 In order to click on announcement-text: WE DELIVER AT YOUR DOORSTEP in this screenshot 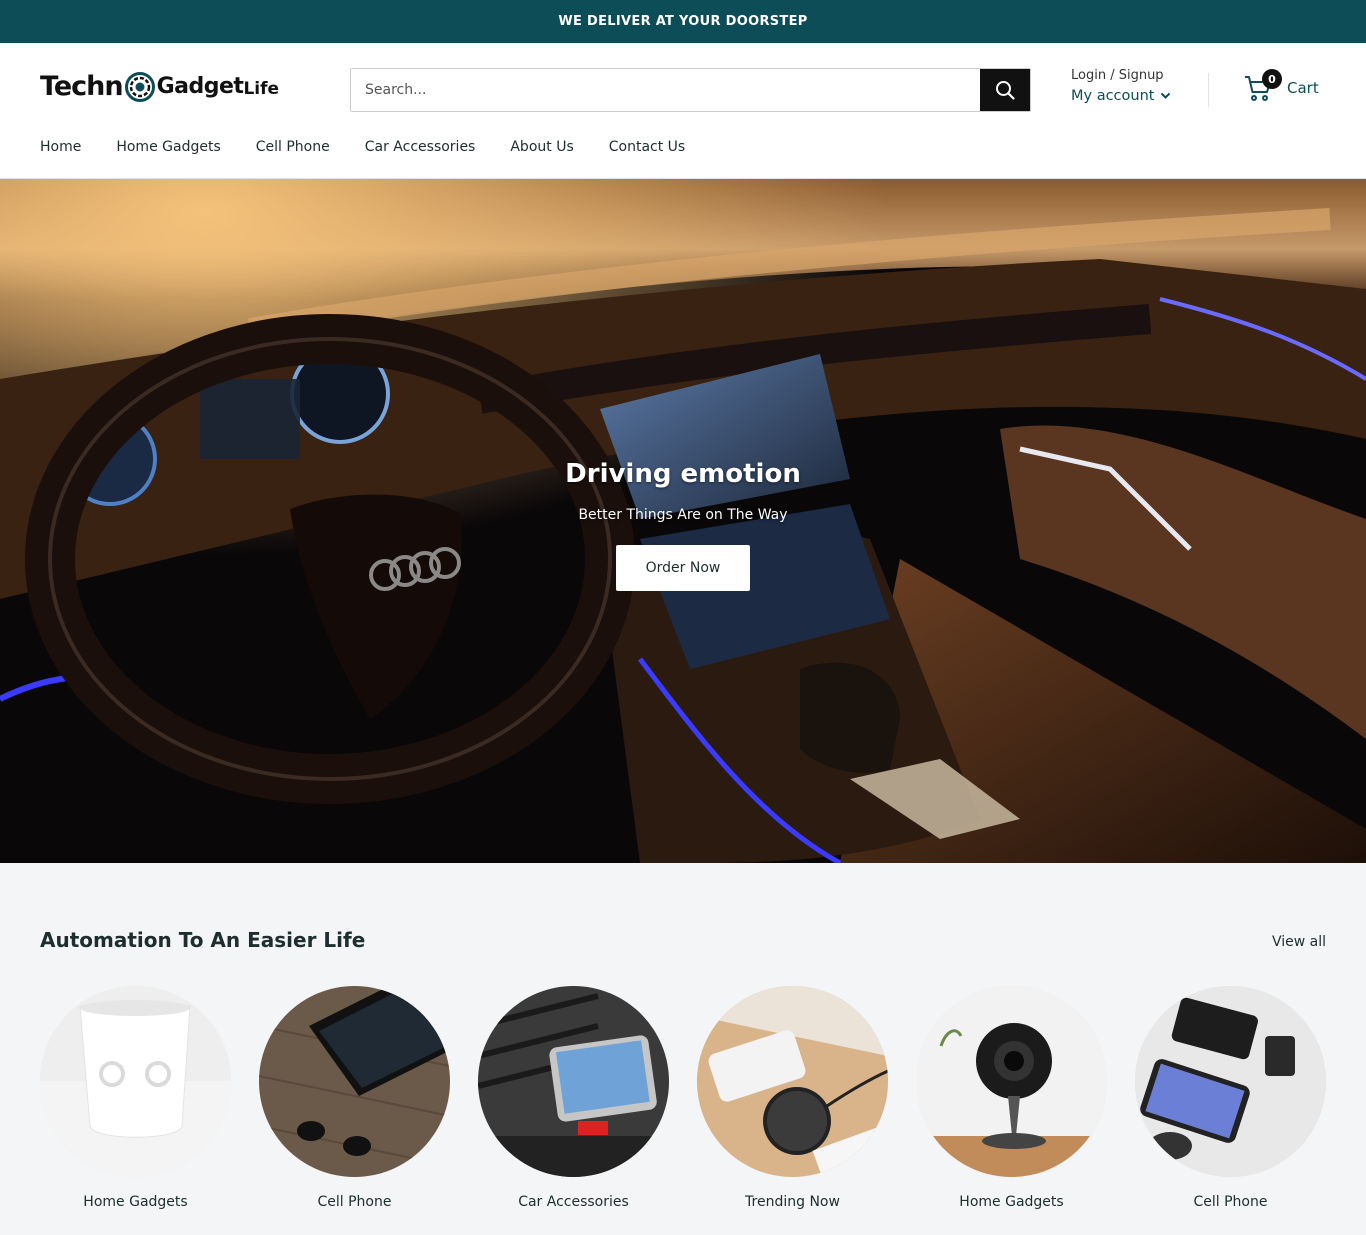, I will do `click(683, 21)`.